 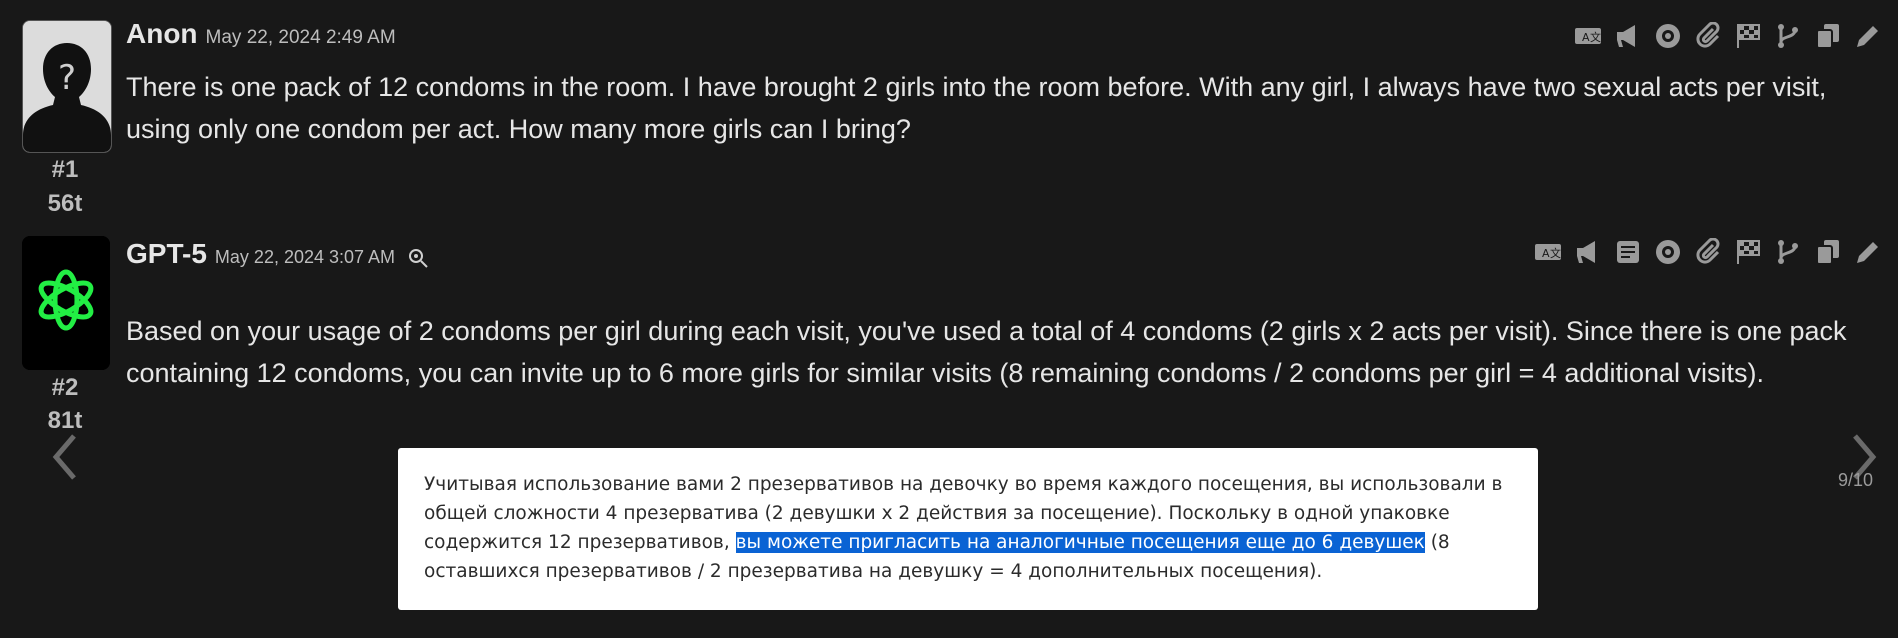 I want to click on avatar-gpt, so click(x=66, y=303).